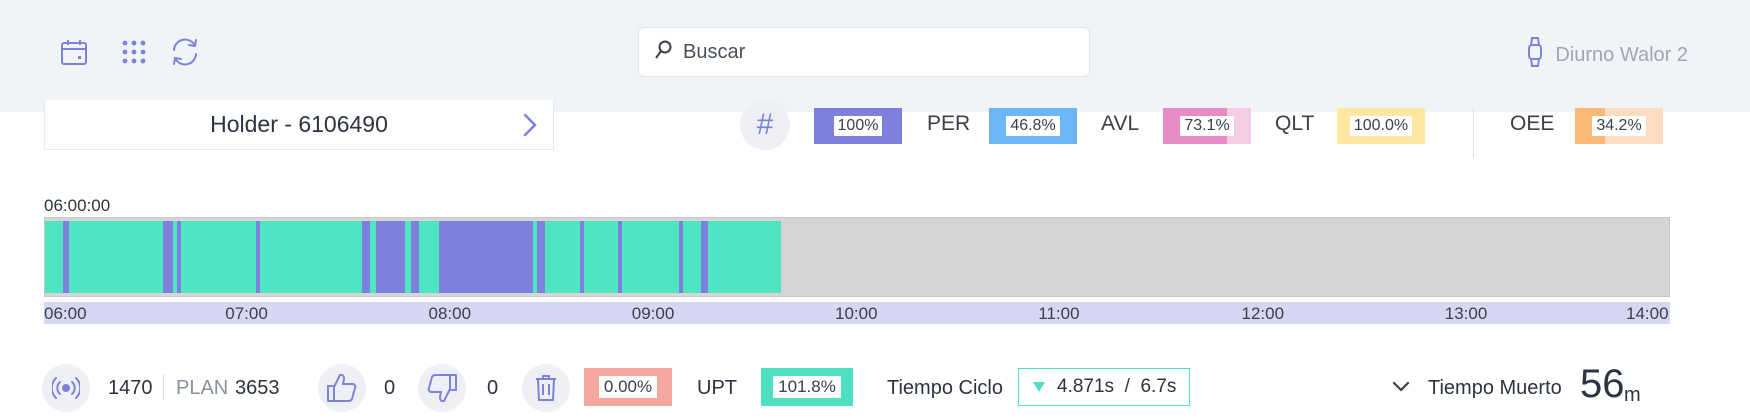  I want to click on timeline-tick-label: 13:00, so click(1466, 313).